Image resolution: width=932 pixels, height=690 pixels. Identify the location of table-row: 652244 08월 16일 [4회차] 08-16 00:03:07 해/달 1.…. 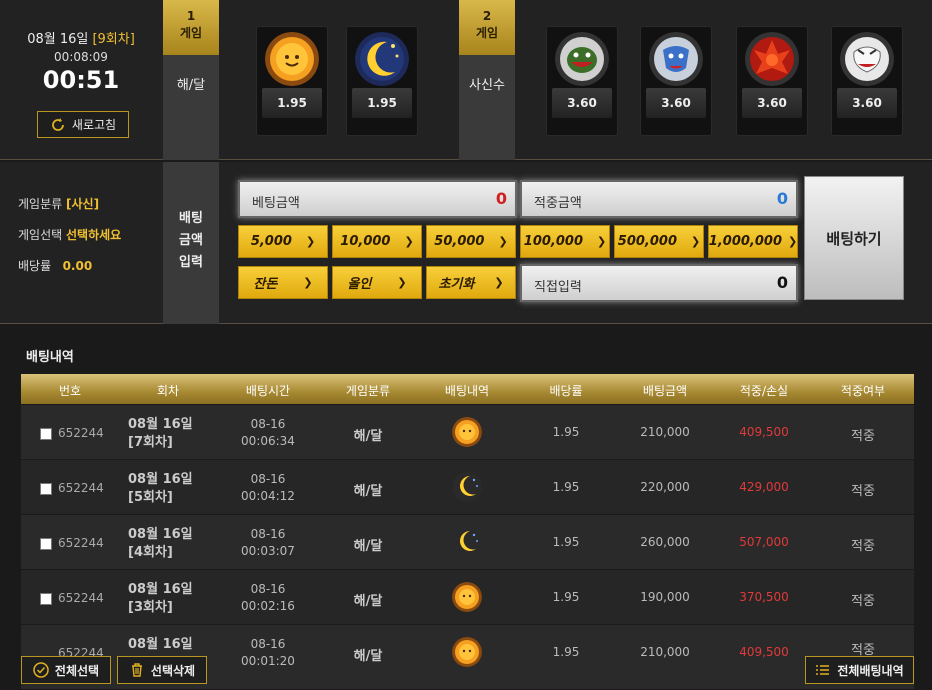
(467, 542).